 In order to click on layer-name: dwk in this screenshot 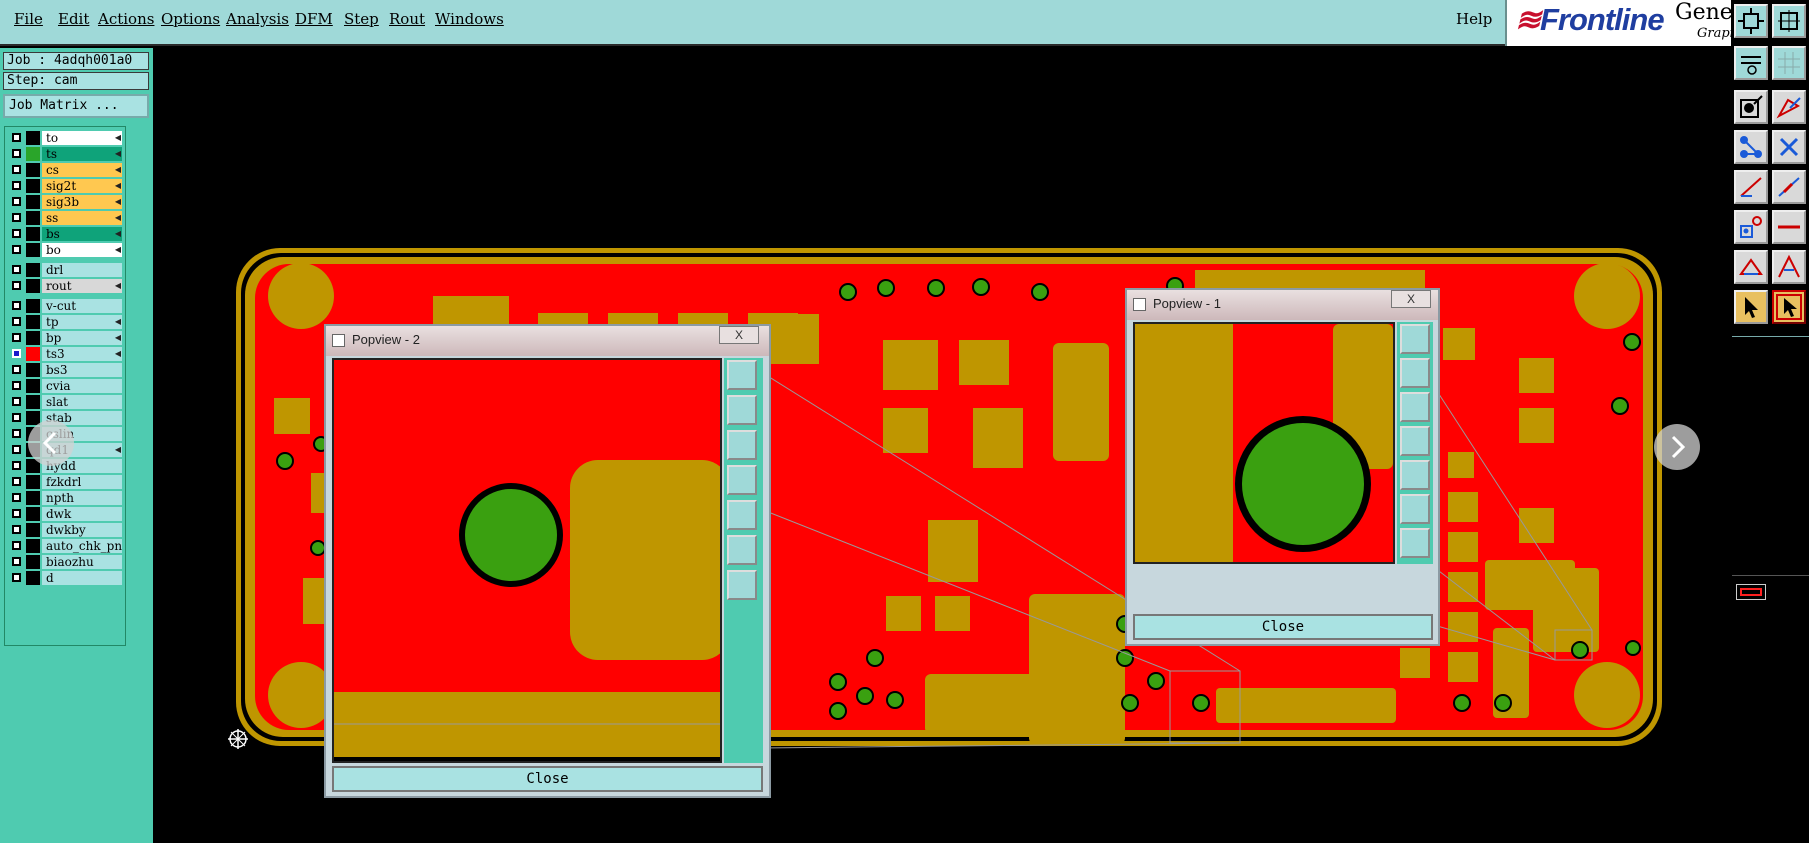, I will do `click(82, 514)`.